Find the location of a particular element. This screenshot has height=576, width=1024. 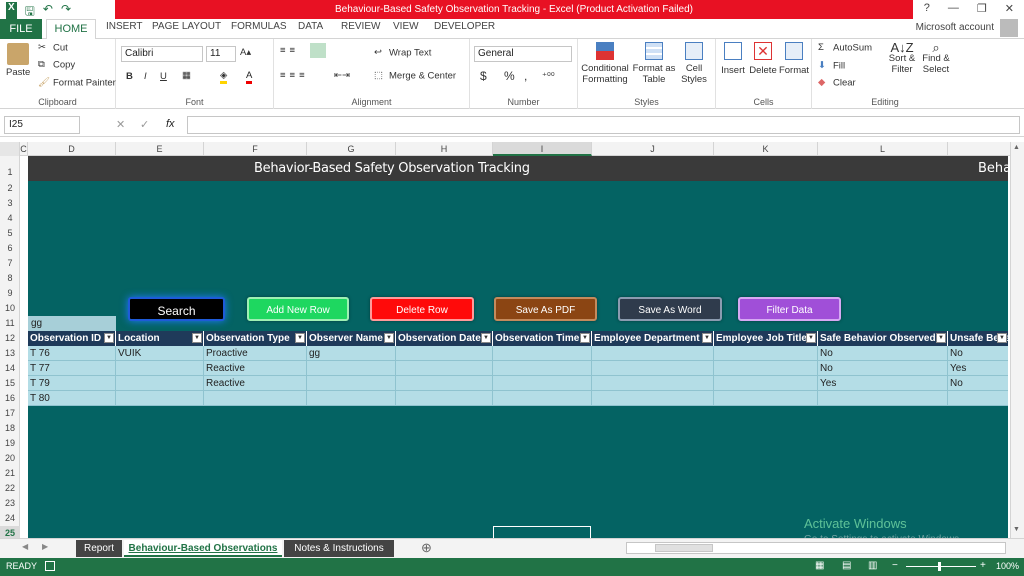

normal-view-icon: ▦ is located at coordinates (819, 565).